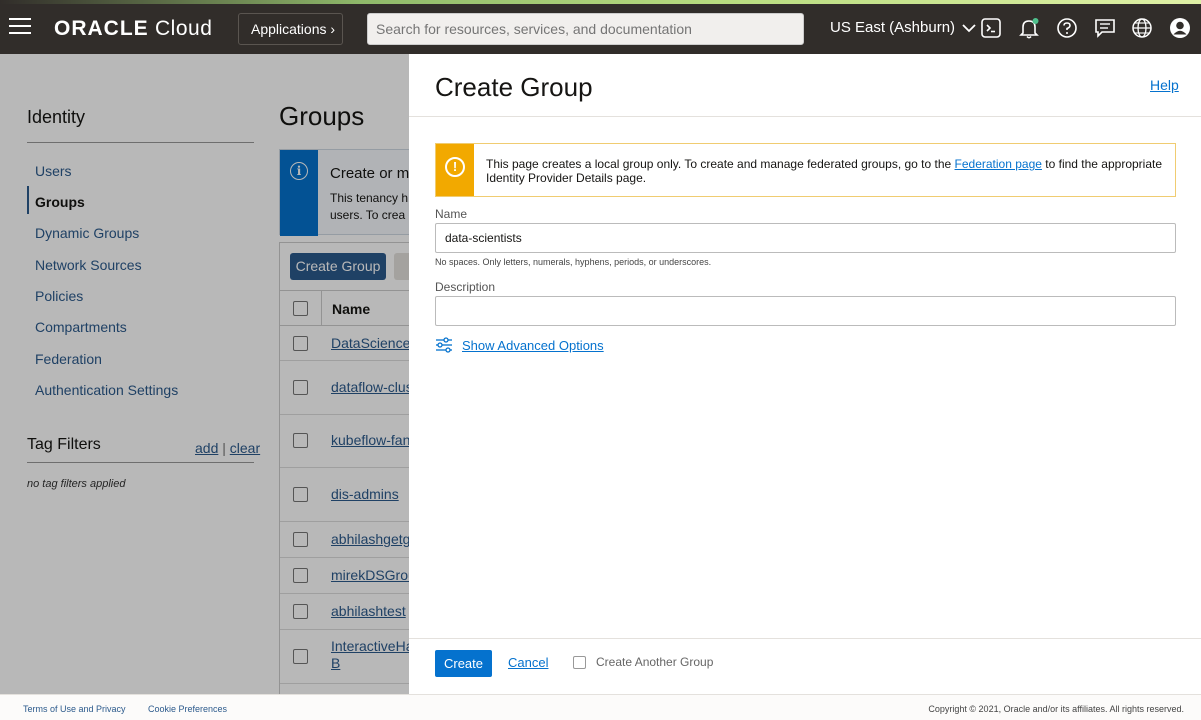 The height and width of the screenshot is (720, 1201). What do you see at coordinates (969, 28) in the screenshot?
I see `chevron-down-icon` at bounding box center [969, 28].